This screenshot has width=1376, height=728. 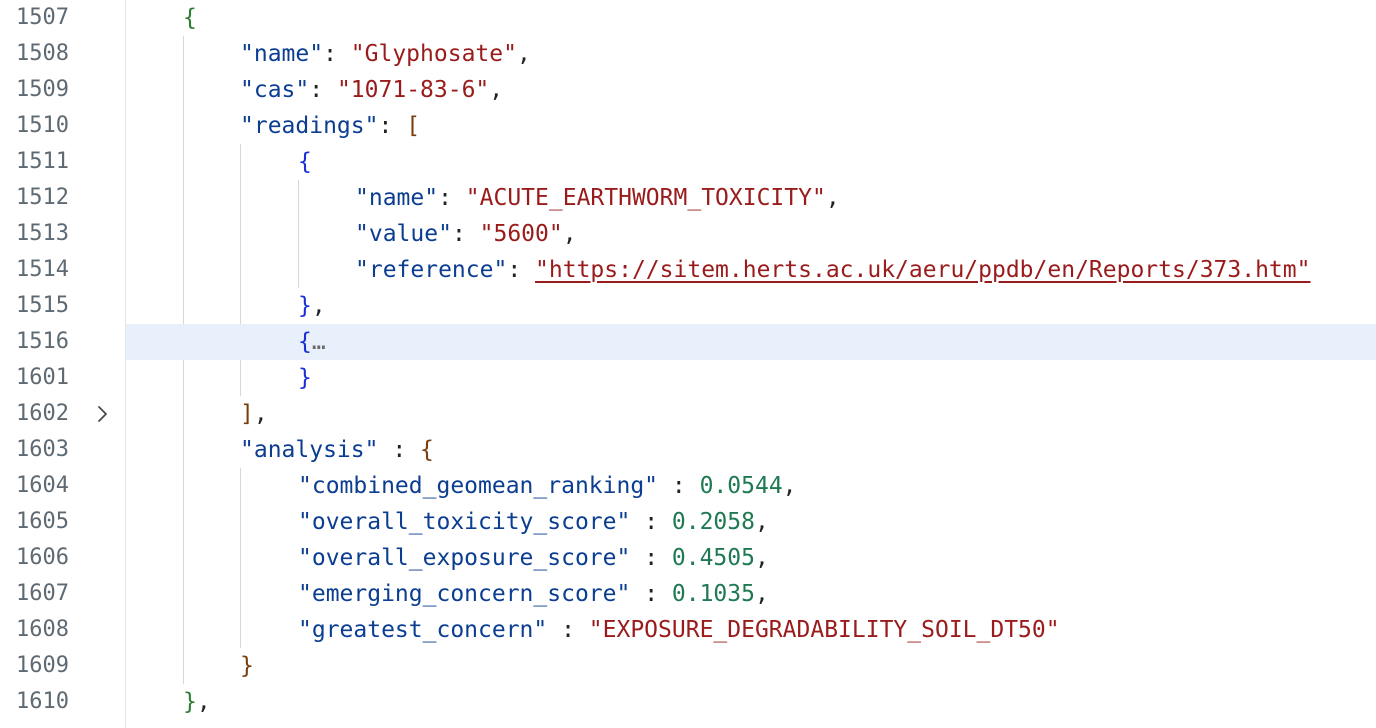 I want to click on line-number: 1606, so click(x=42, y=557).